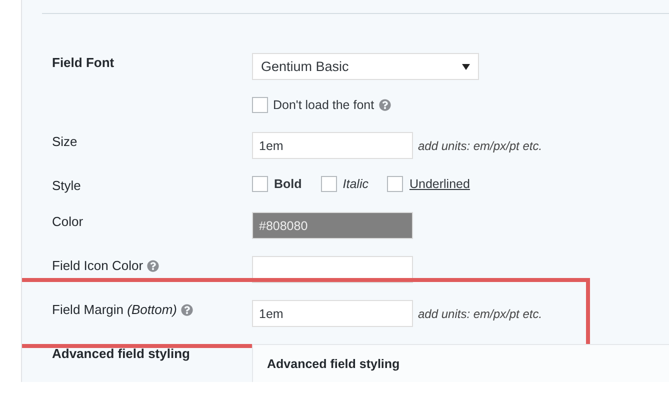 The width and height of the screenshot is (669, 400). Describe the element at coordinates (83, 63) in the screenshot. I see `field-label: Field Font` at that location.